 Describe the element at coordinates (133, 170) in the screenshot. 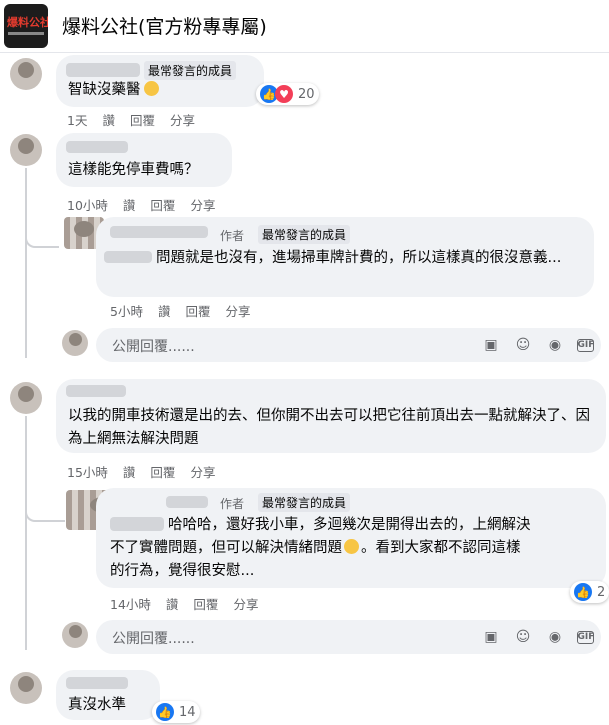

I see `comment-text: 這樣能免停車費嗎？` at that location.